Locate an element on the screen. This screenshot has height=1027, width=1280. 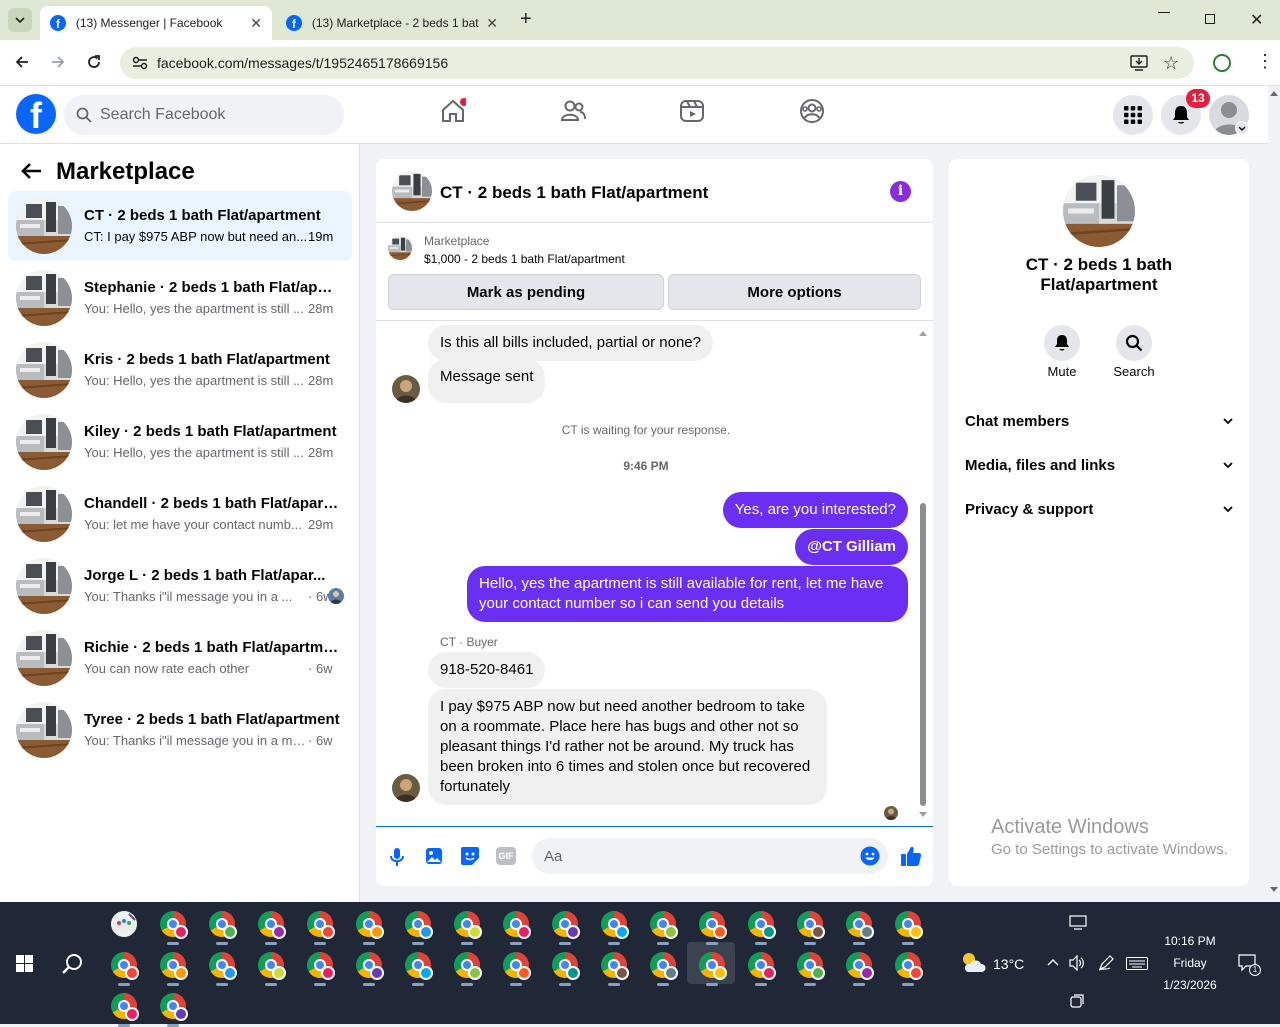
forward-icon is located at coordinates (58, 62).